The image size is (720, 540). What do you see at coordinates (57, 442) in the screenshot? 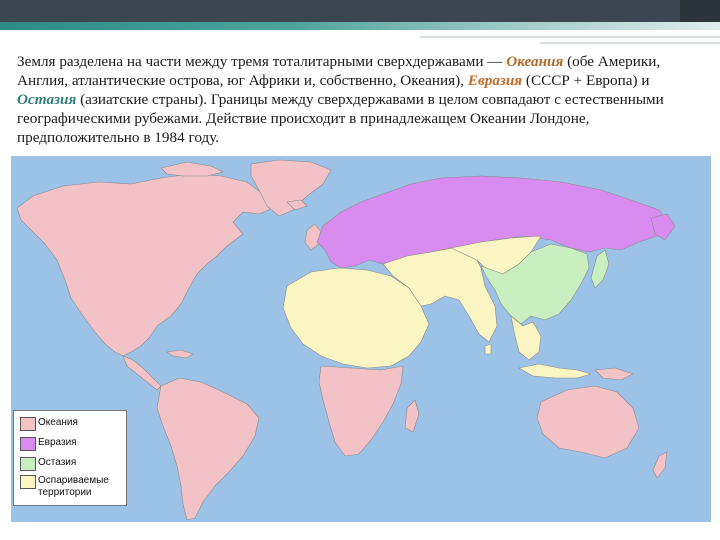
I see `legend-label: Евразия` at bounding box center [57, 442].